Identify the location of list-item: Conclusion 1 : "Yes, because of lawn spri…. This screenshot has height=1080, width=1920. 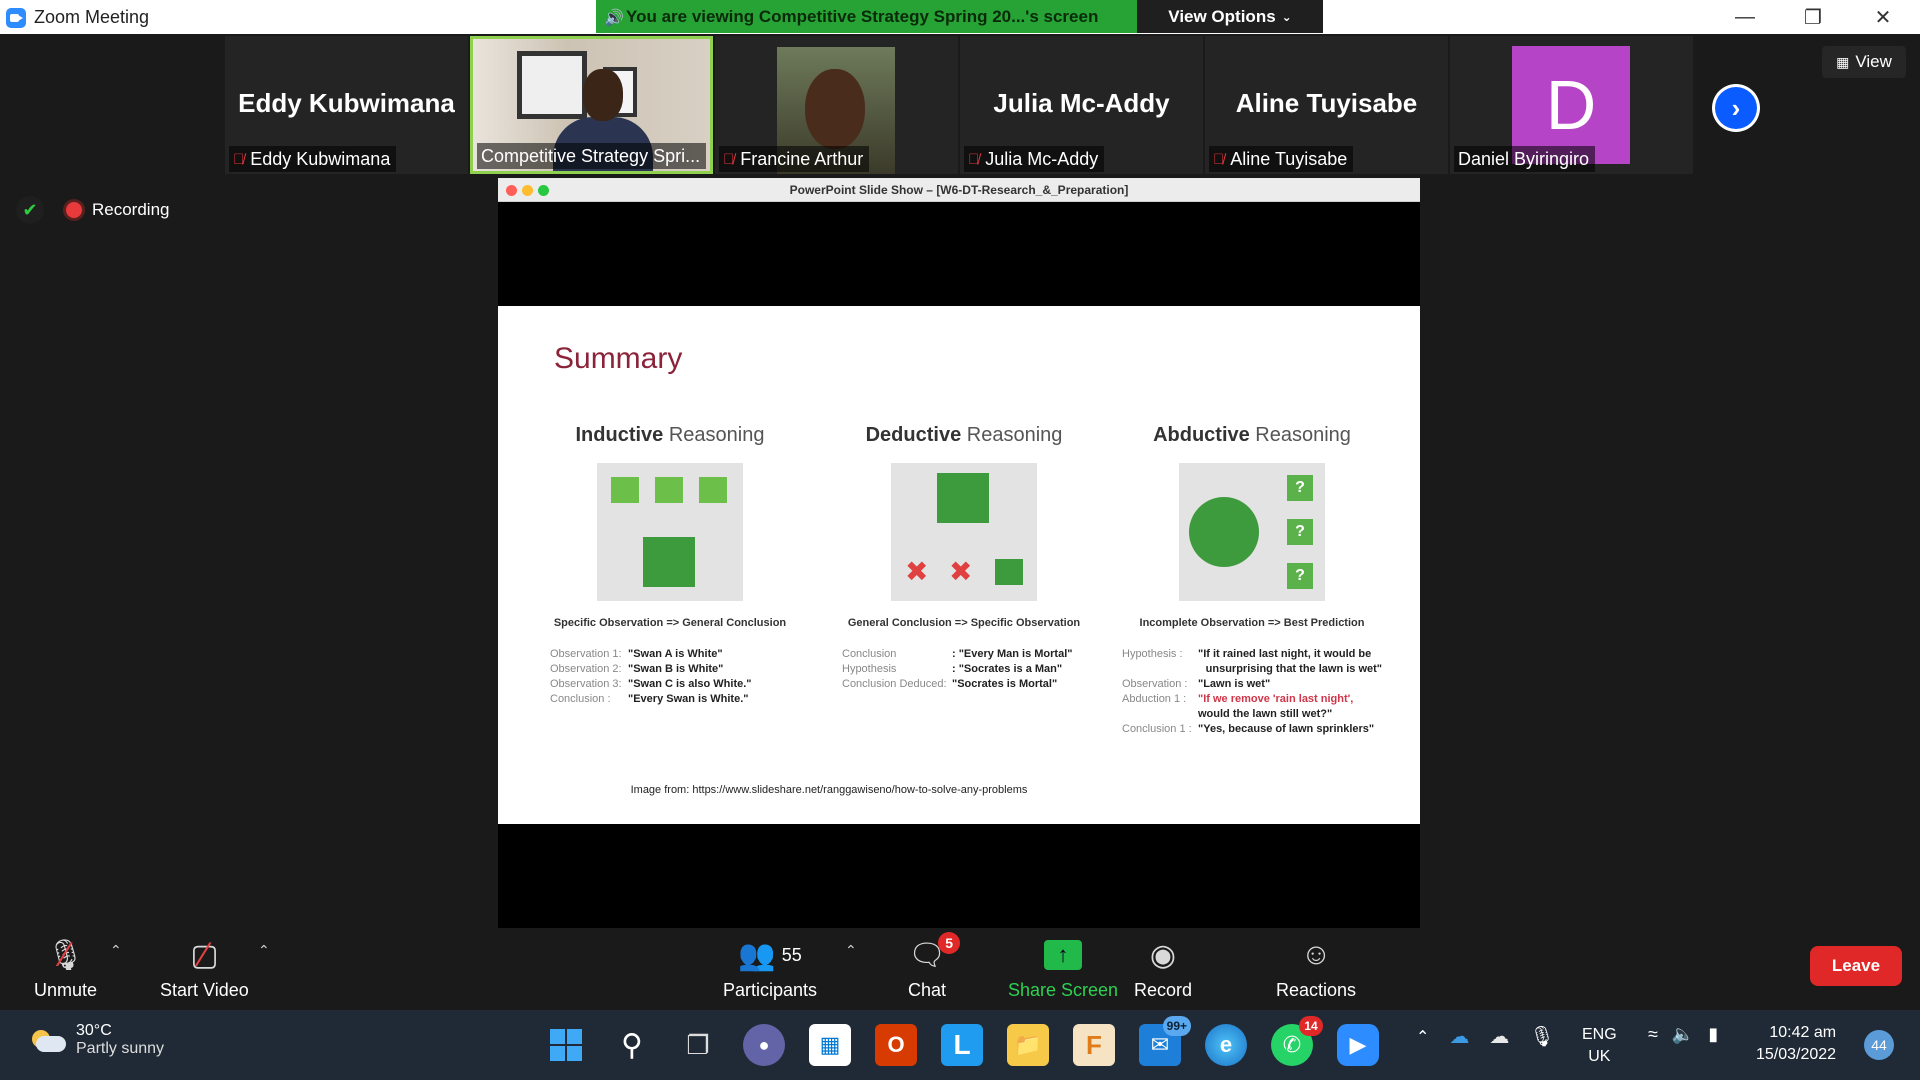
(1252, 729).